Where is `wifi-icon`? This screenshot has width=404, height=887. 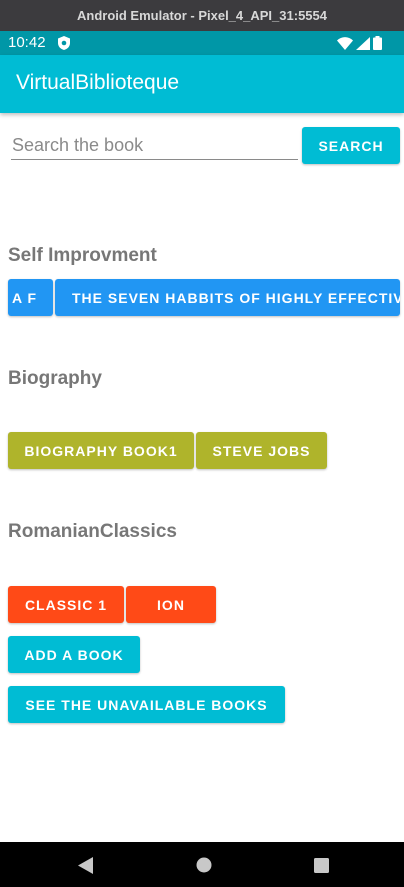 wifi-icon is located at coordinates (345, 43).